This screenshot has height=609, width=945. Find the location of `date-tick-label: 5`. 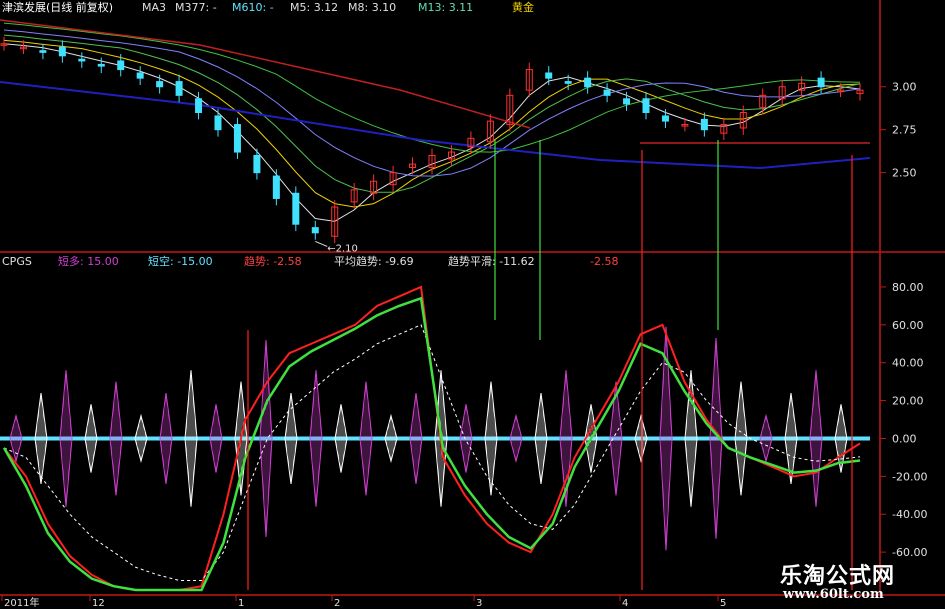

date-tick-label: 5 is located at coordinates (723, 603).